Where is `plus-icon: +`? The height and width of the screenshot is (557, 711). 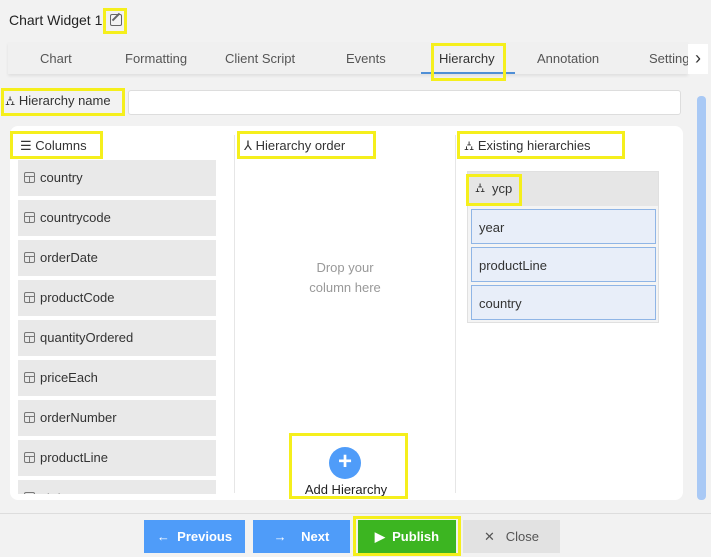
plus-icon: + is located at coordinates (345, 463).